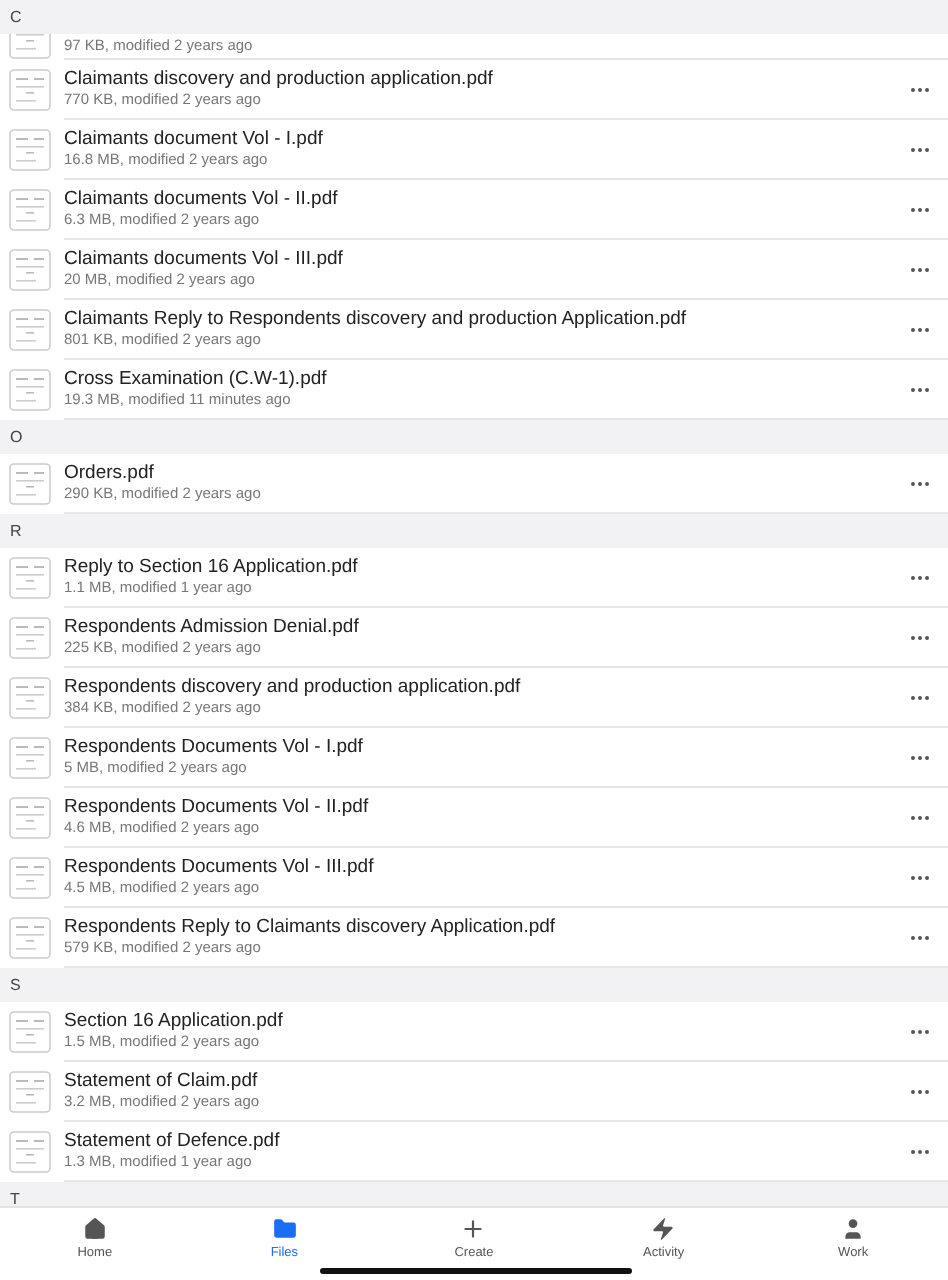  What do you see at coordinates (173, 1141) in the screenshot?
I see `file-name: Statement of Defence.pdf` at bounding box center [173, 1141].